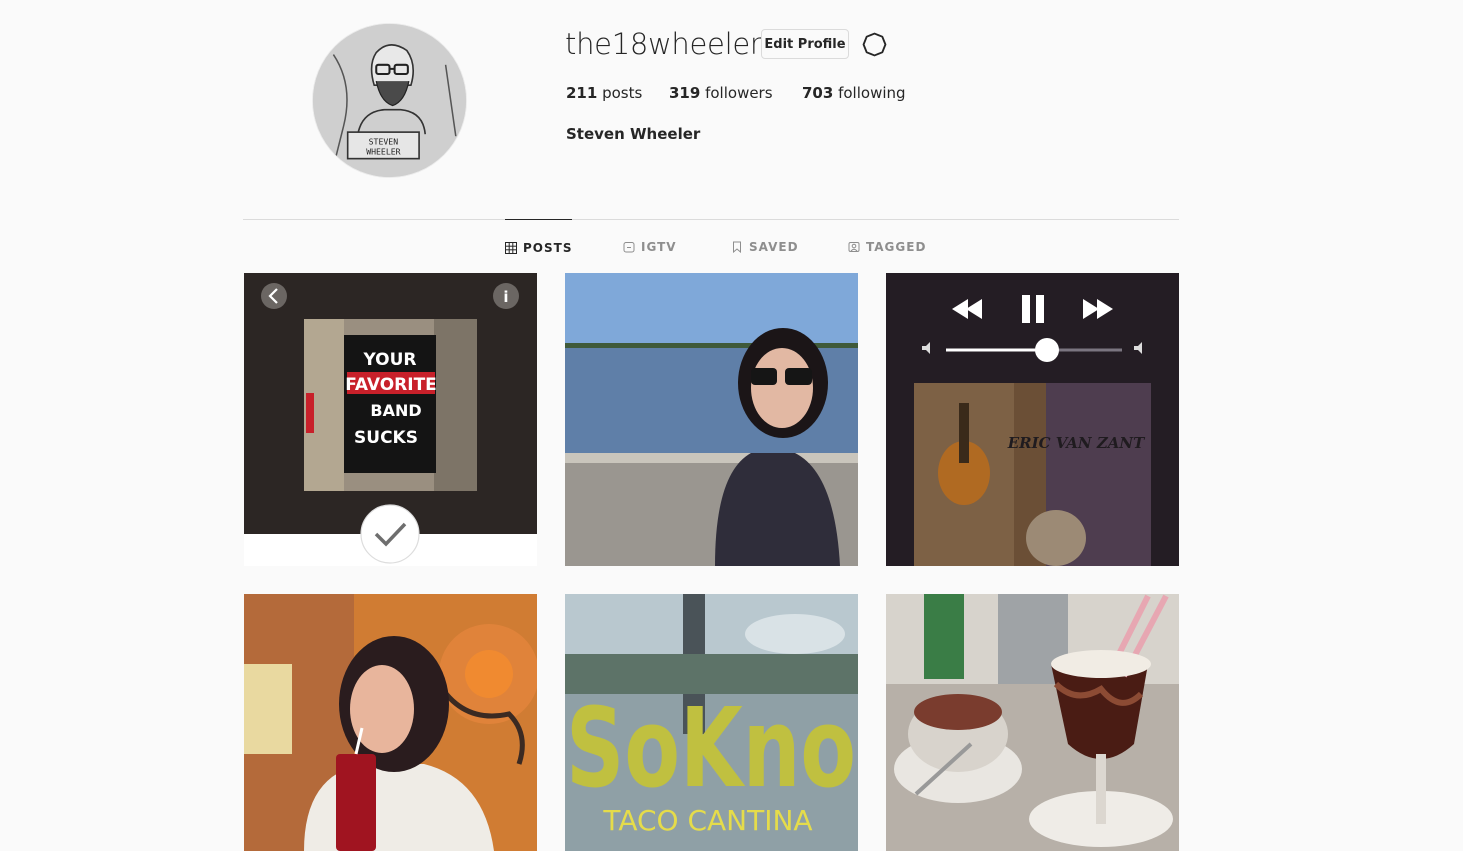  Describe the element at coordinates (711, 748) in the screenshot. I see `post-sign-text: SoKno` at that location.